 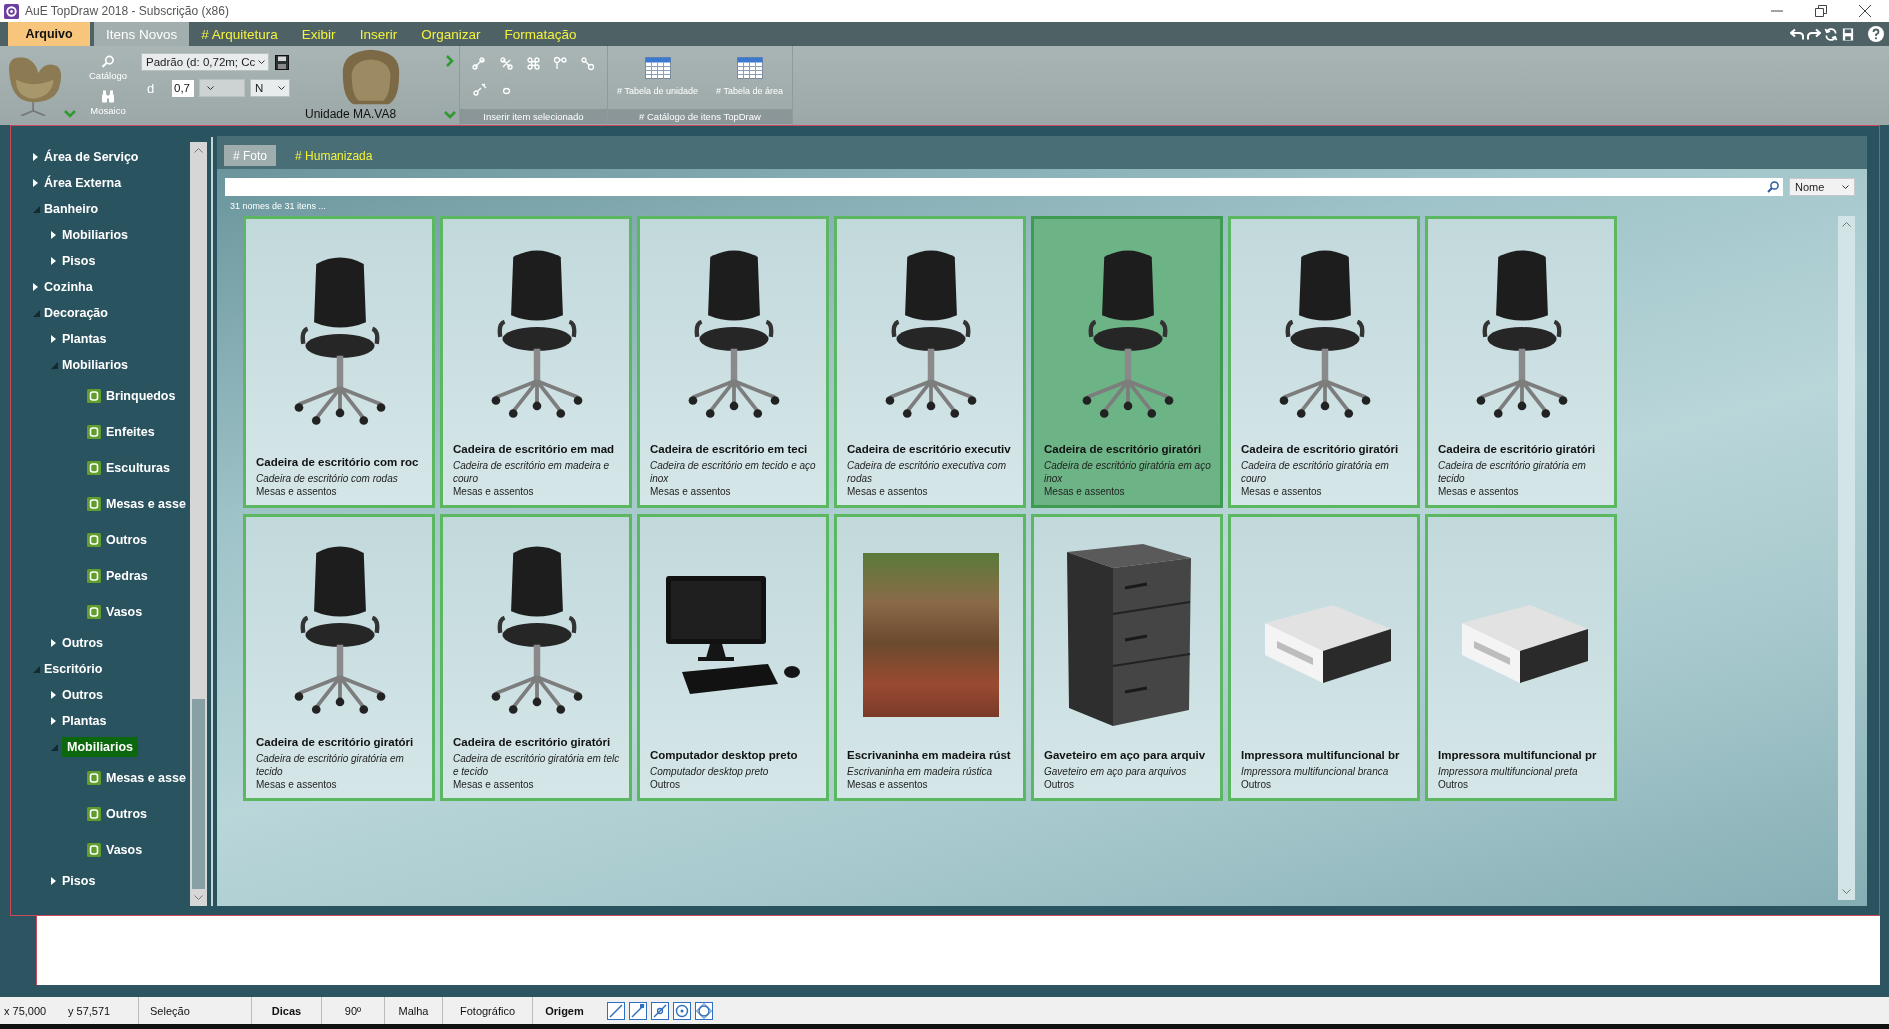 What do you see at coordinates (930, 362) in the screenshot?
I see `product-card: Cadeira de escritório executiv Cadeira de escritório executiva com rodas Mesas e assentos` at bounding box center [930, 362].